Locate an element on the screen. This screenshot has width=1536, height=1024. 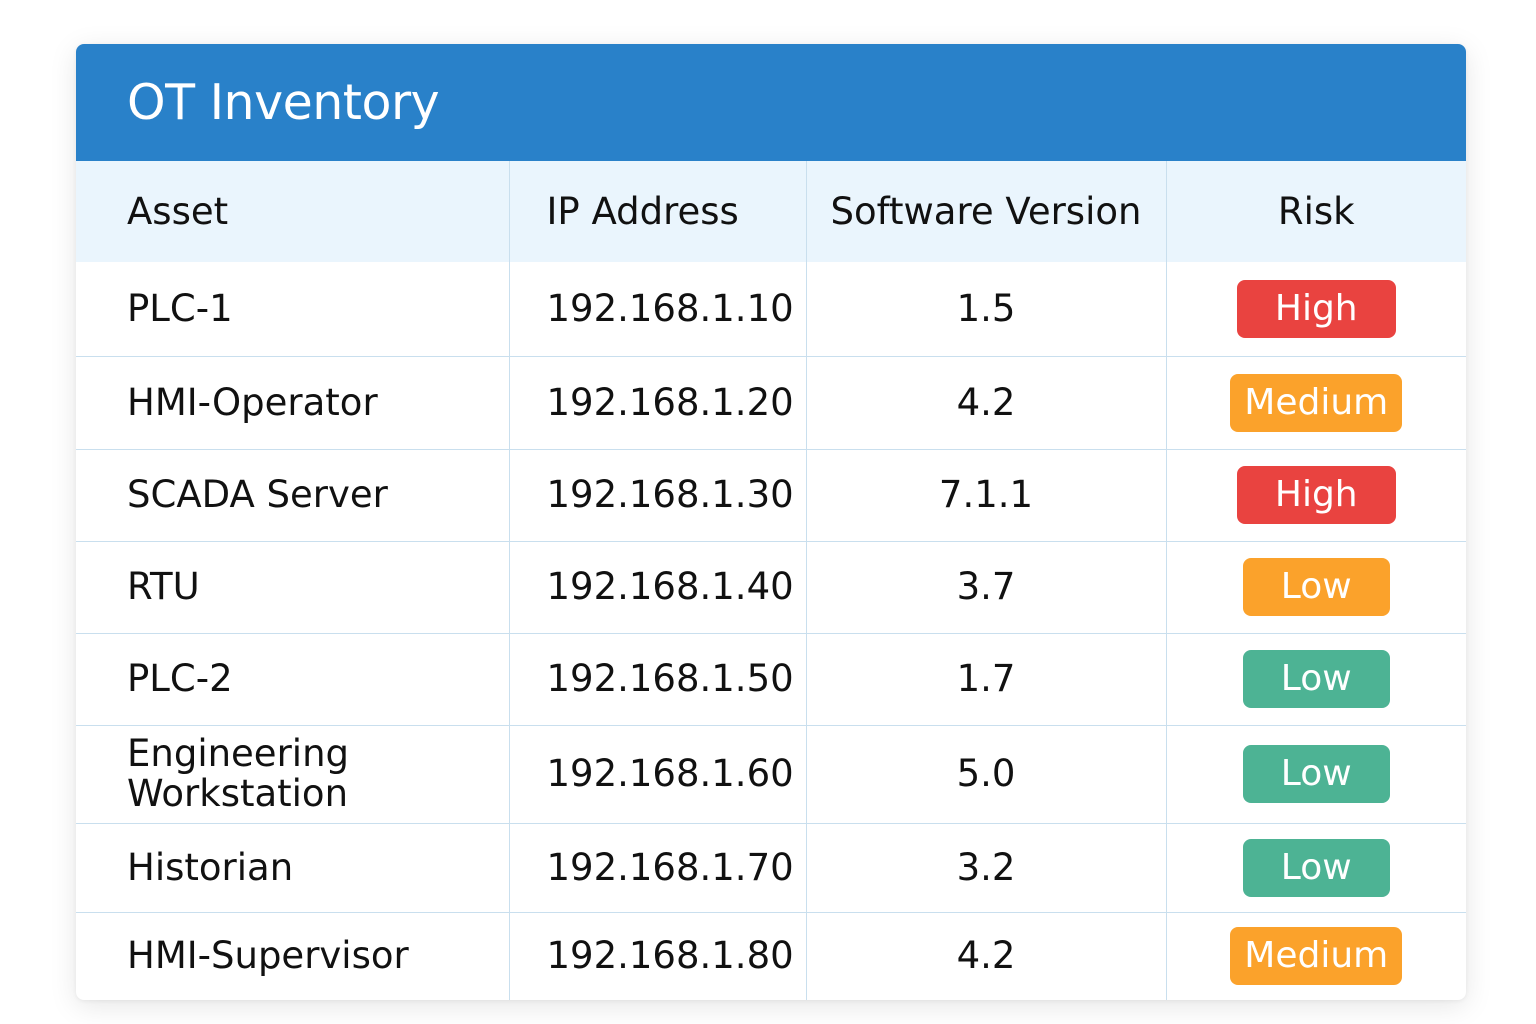
version-cell: 1.7 is located at coordinates (986, 679).